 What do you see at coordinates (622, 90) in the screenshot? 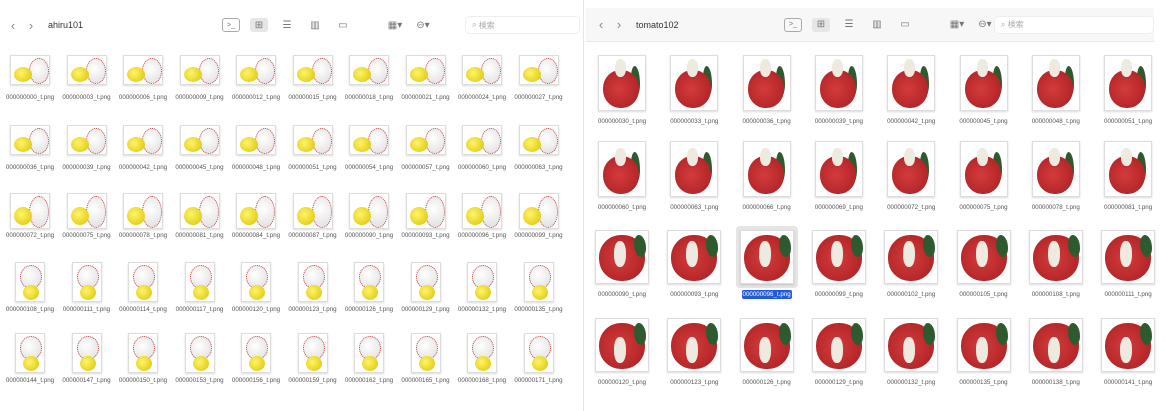
I see `file-item: 000000030_t.png` at bounding box center [622, 90].